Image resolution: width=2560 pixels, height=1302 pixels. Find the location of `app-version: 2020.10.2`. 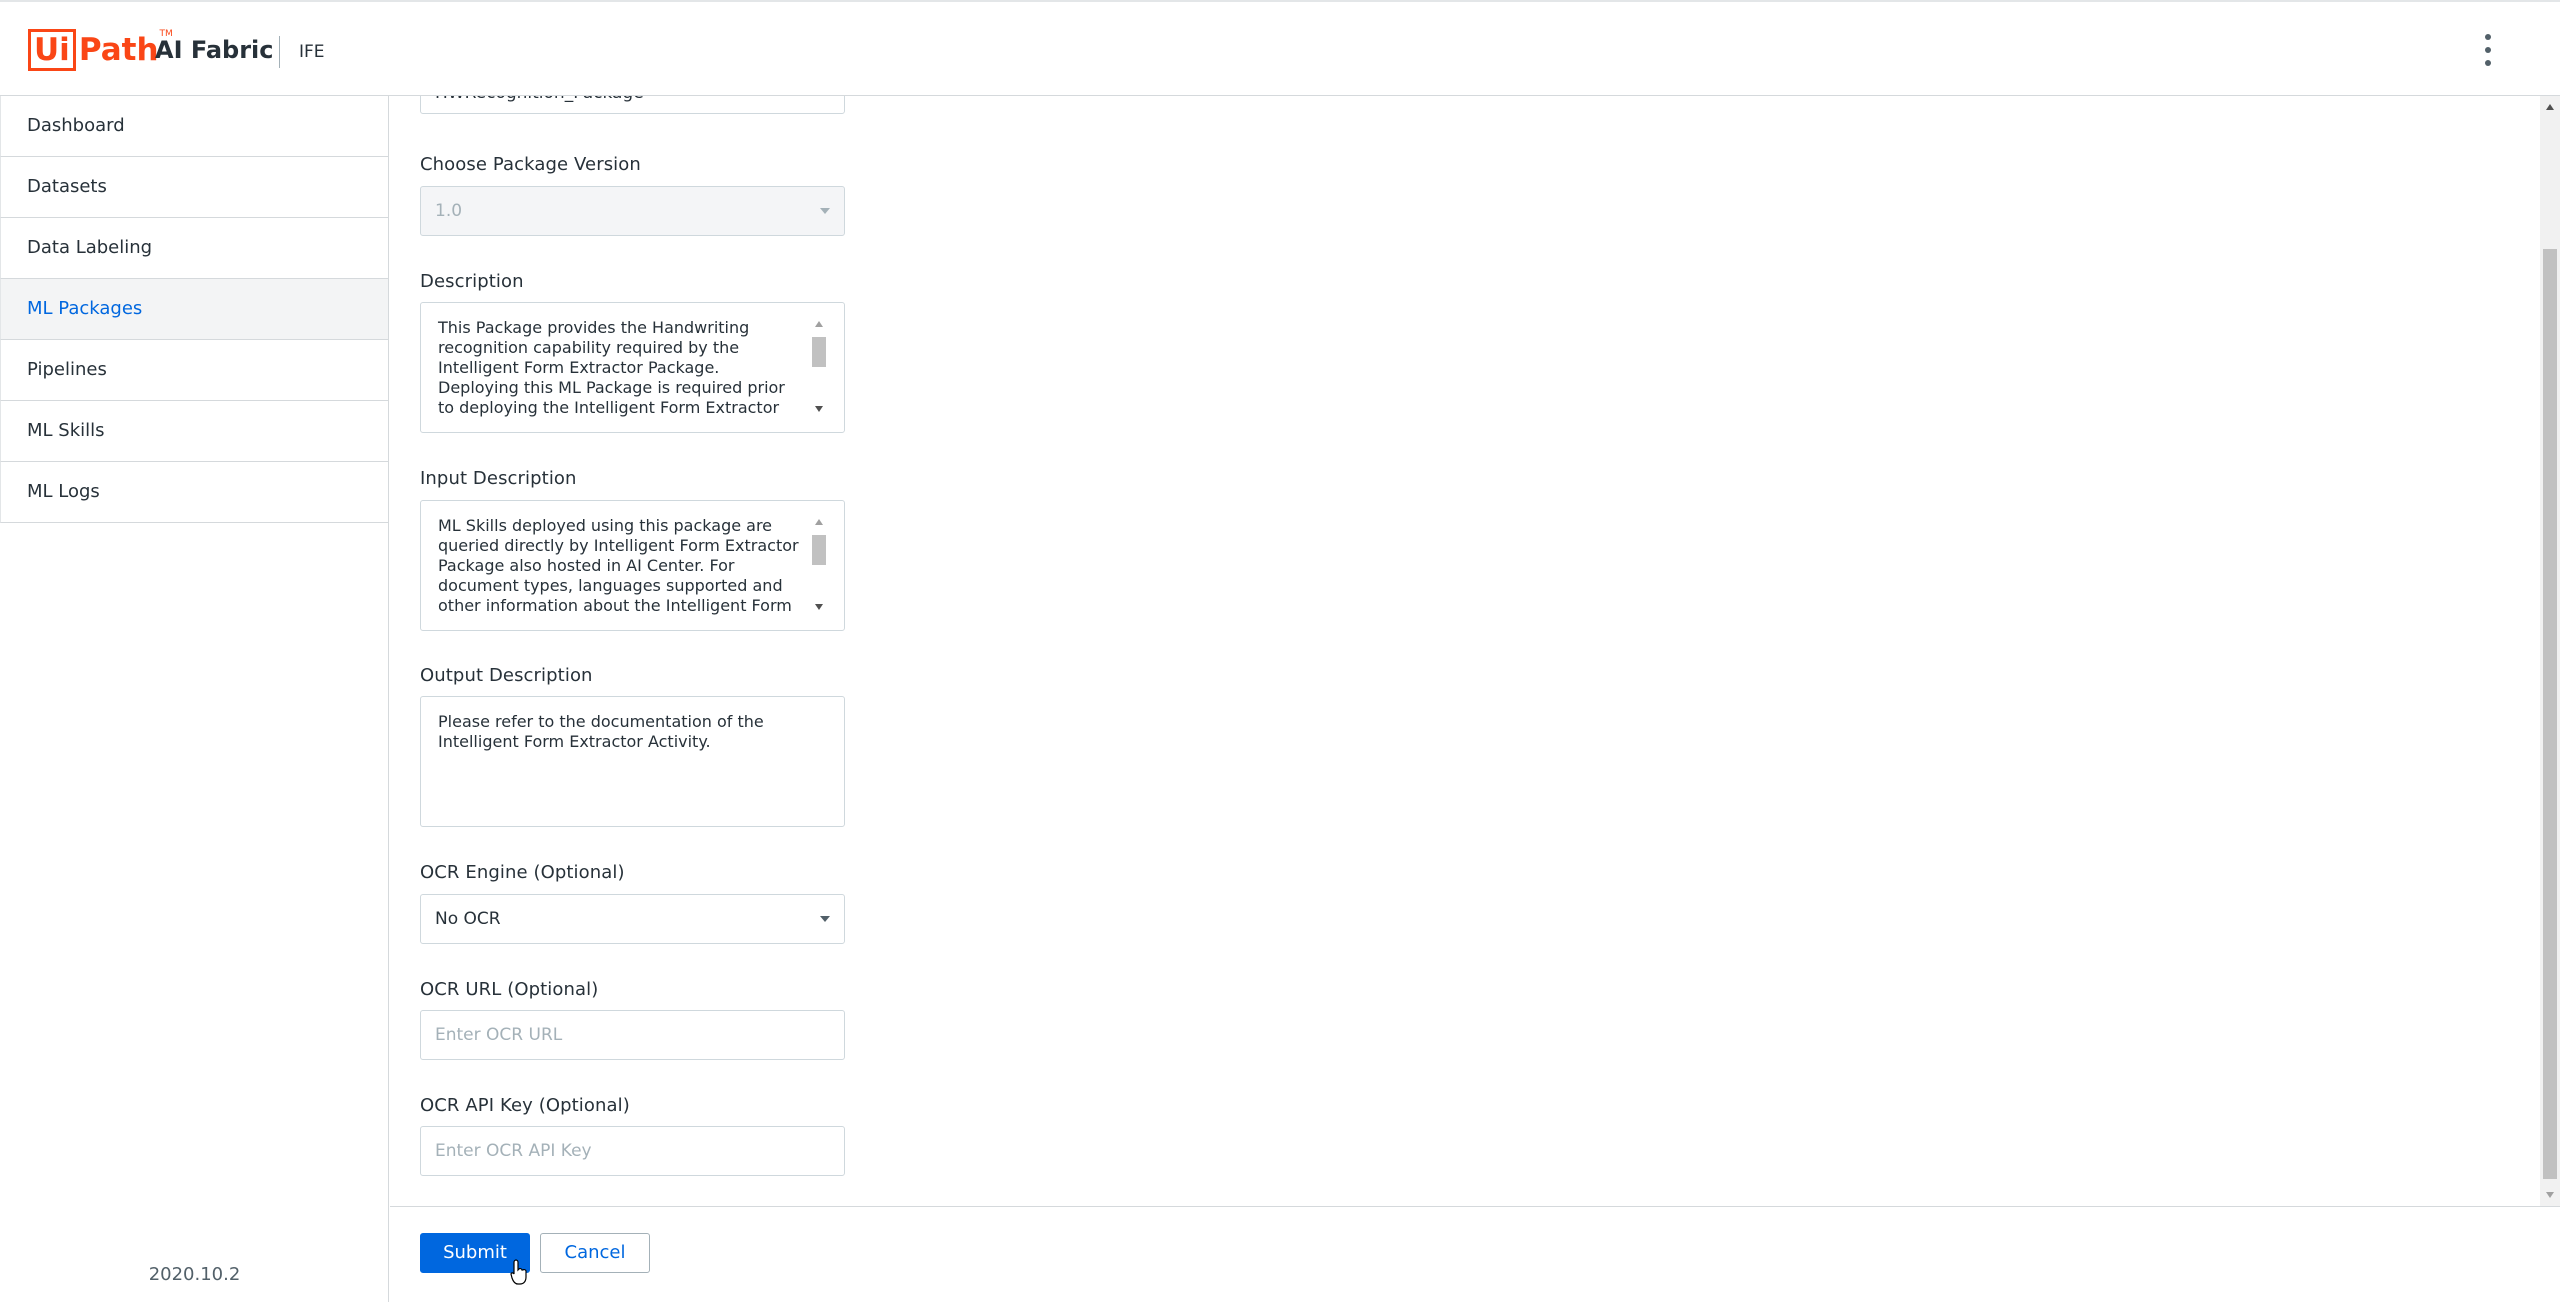

app-version: 2020.10.2 is located at coordinates (194, 1274).